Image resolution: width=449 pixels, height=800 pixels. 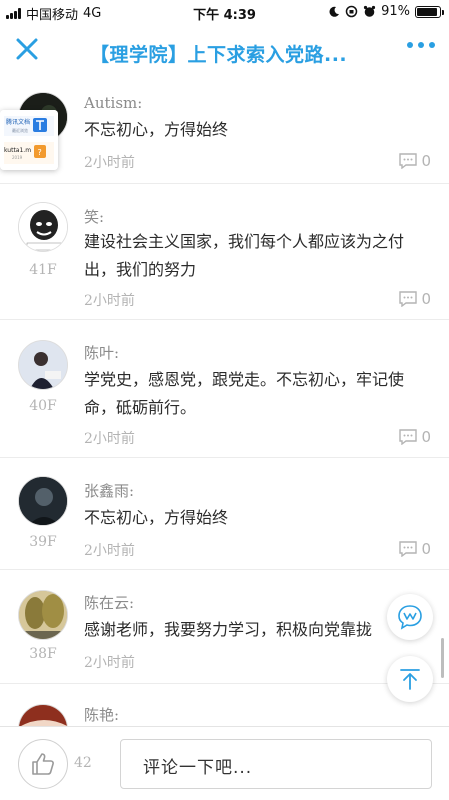 What do you see at coordinates (43, 270) in the screenshot?
I see `floor-number: 41F` at bounding box center [43, 270].